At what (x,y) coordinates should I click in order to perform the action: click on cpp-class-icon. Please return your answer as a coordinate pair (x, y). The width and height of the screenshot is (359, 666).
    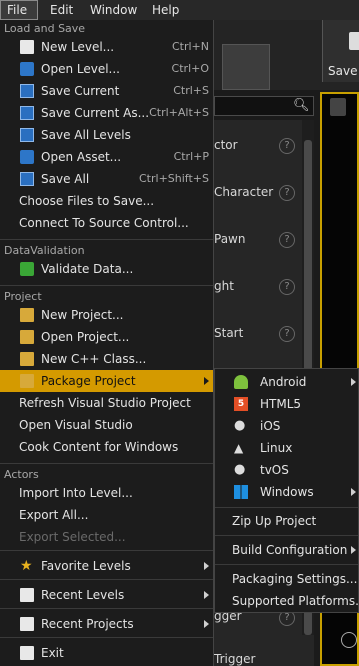
    Looking at the image, I should click on (27, 359).